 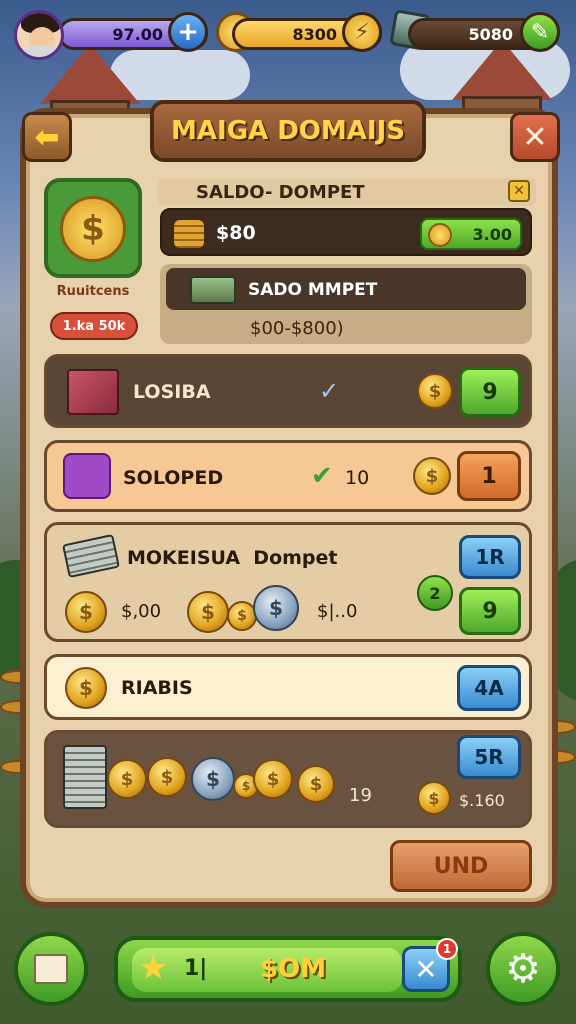 What do you see at coordinates (93, 392) in the screenshot?
I see `crate-icon` at bounding box center [93, 392].